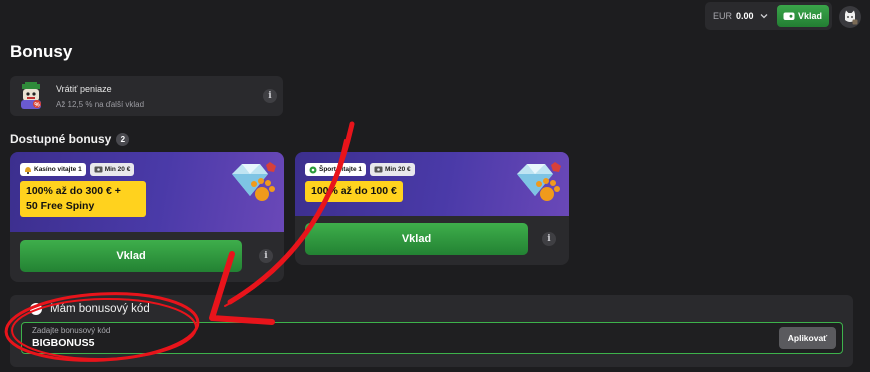  What do you see at coordinates (313, 169) in the screenshot?
I see `soccer-ball-icon` at bounding box center [313, 169].